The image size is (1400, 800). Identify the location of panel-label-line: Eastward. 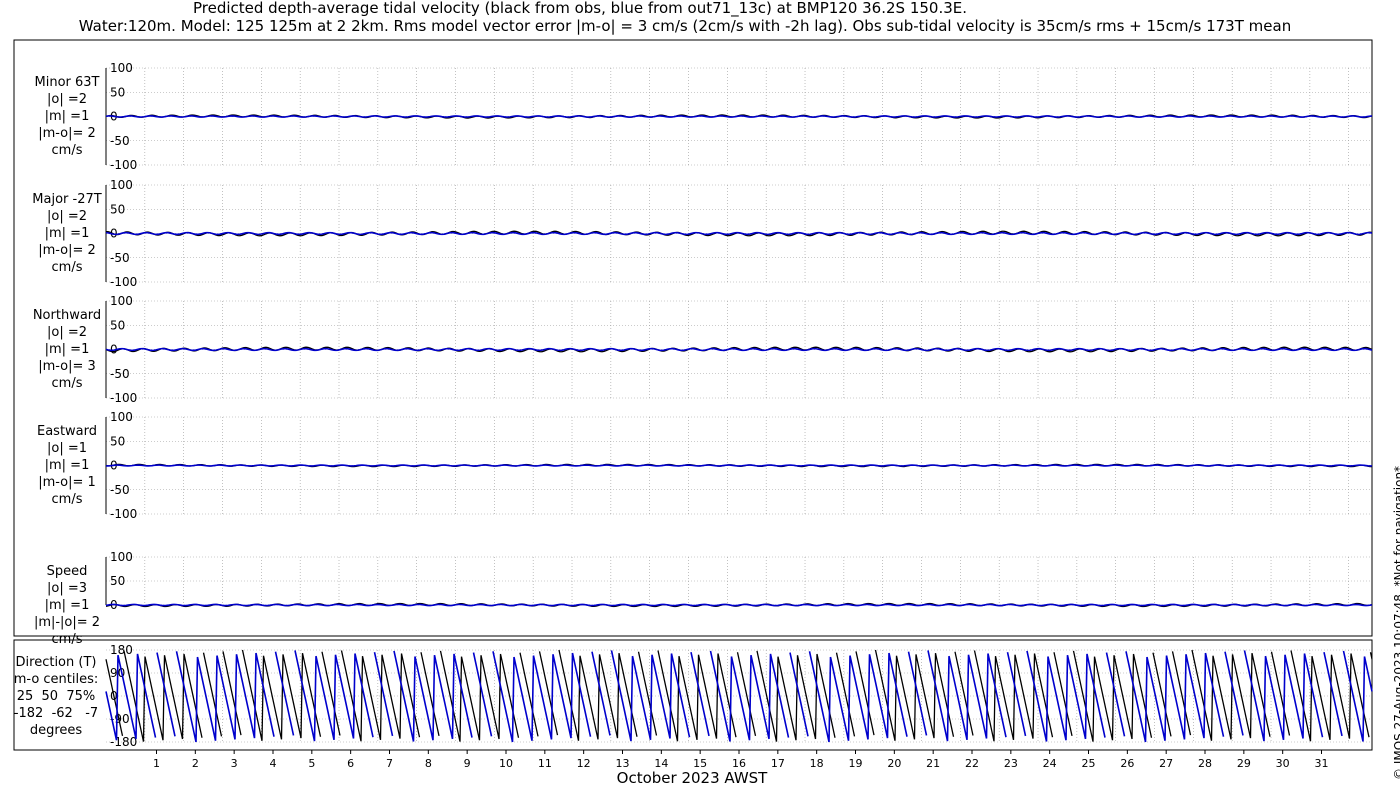
(67, 431).